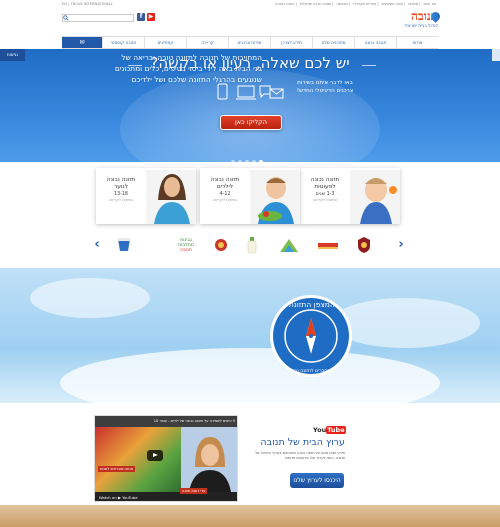 This screenshot has width=500, height=527. I want to click on brands-carousel: גבינות מחלבות תנובה, so click(250, 246).